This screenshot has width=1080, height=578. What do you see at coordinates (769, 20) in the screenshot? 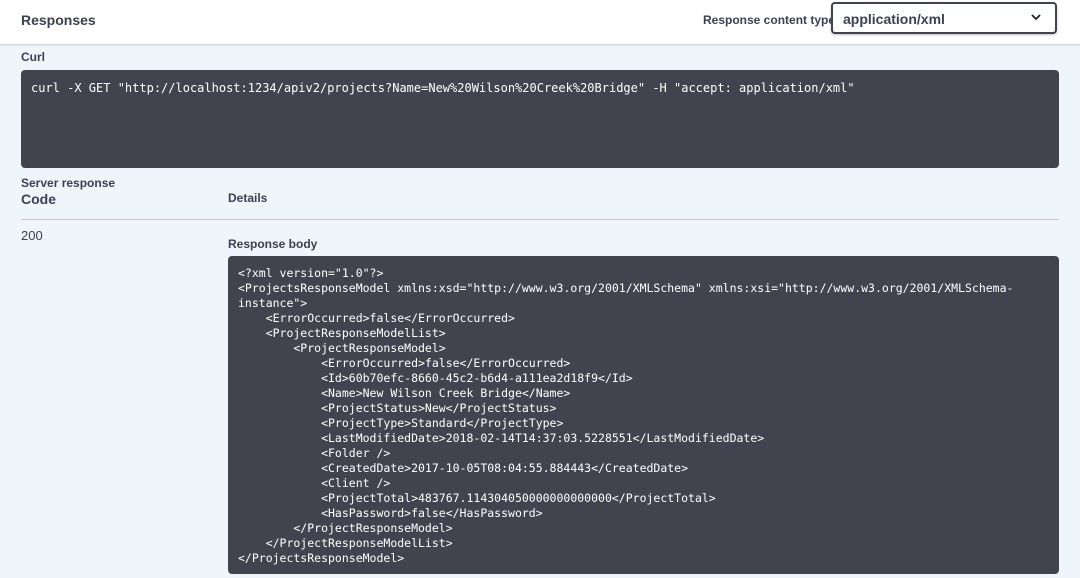
I see `response-content-type-label: Response content type` at bounding box center [769, 20].